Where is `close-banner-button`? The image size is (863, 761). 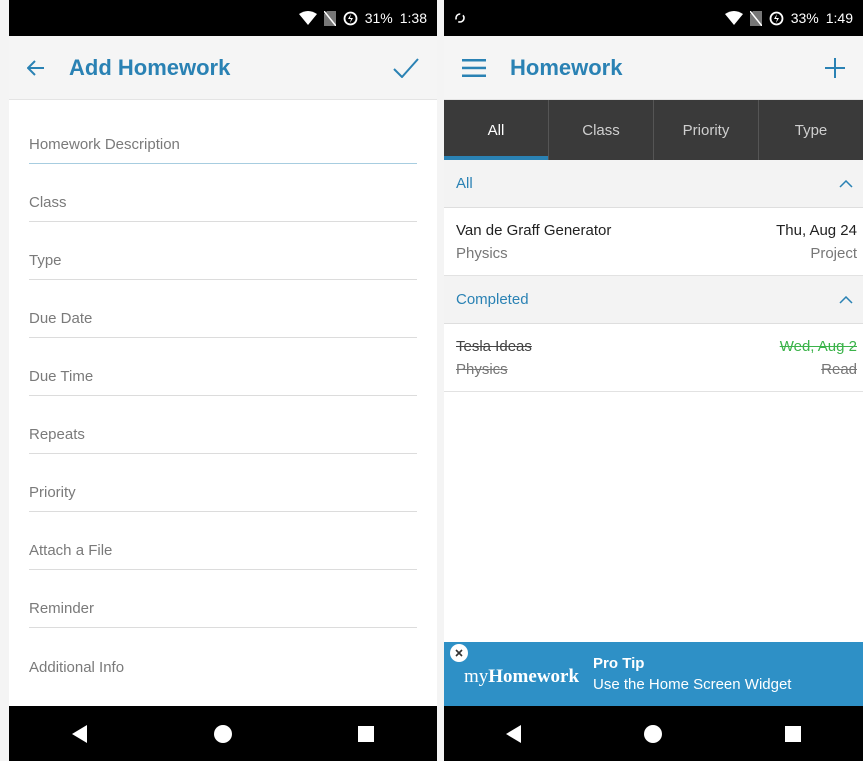 close-banner-button is located at coordinates (459, 653).